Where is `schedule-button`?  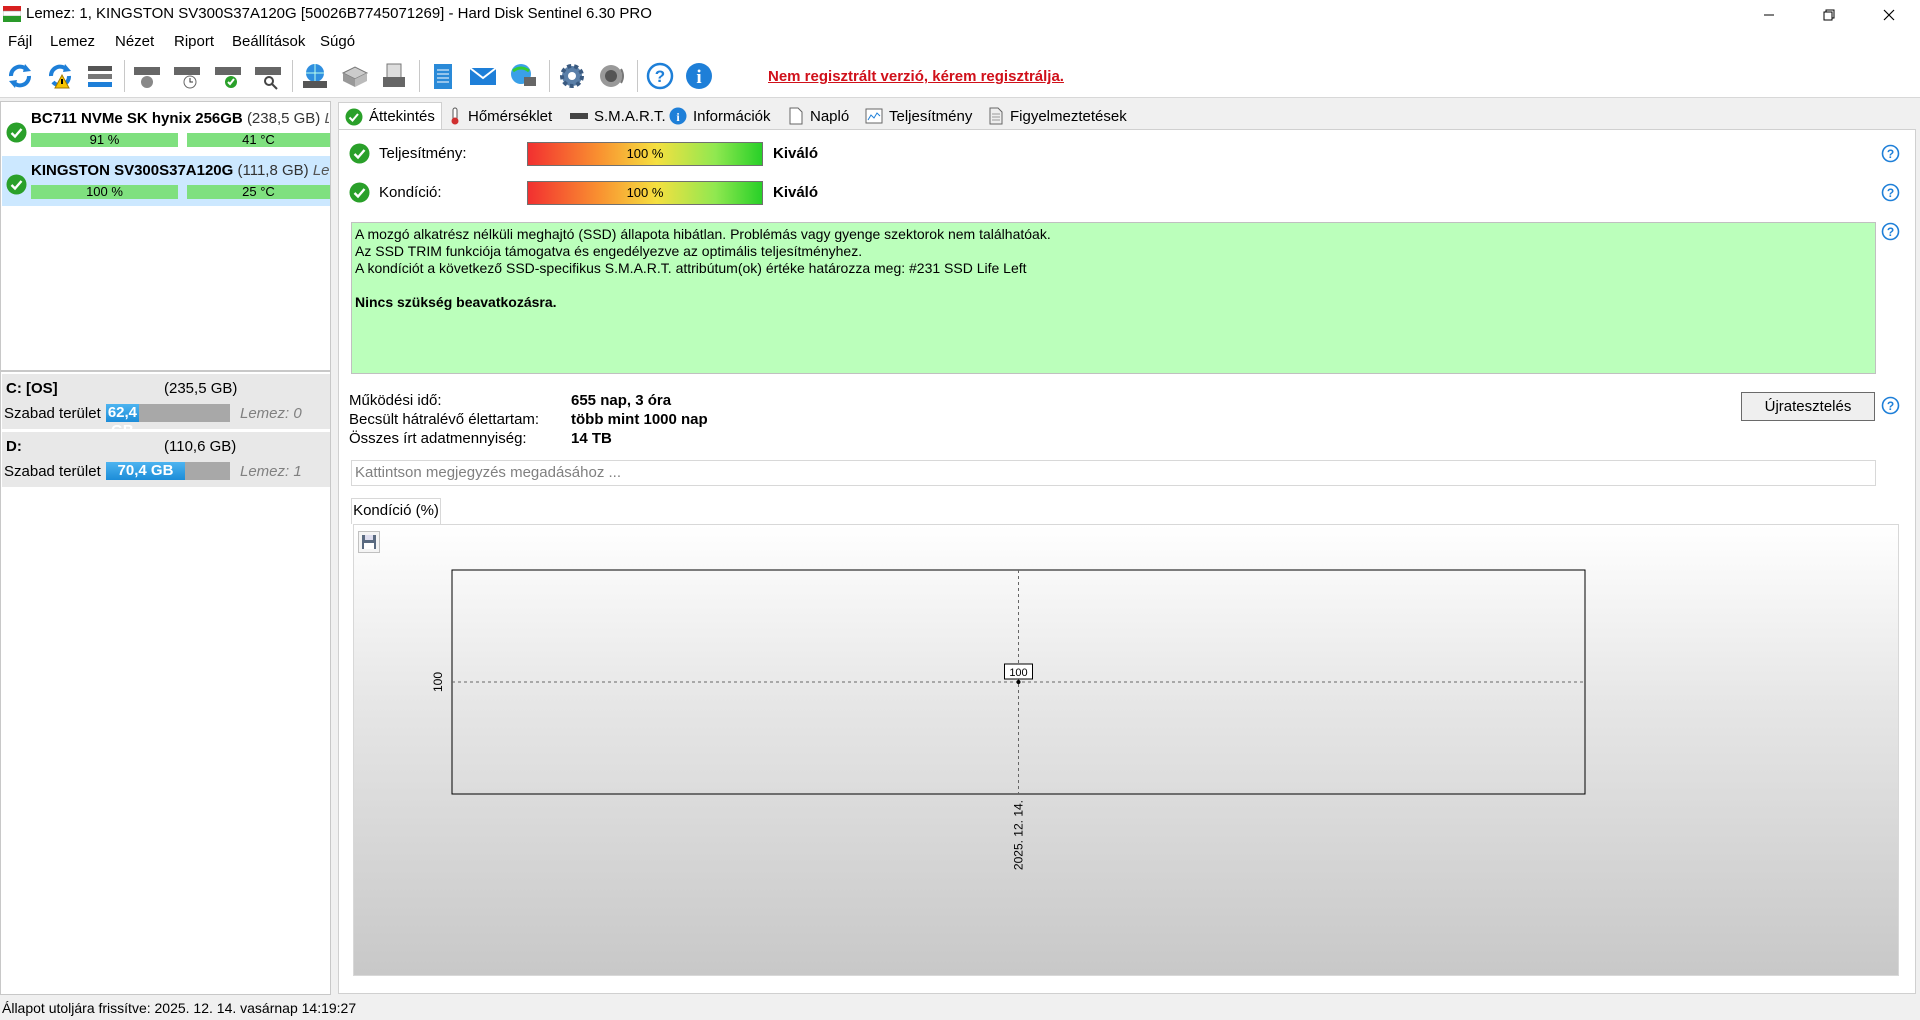 schedule-button is located at coordinates (187, 76).